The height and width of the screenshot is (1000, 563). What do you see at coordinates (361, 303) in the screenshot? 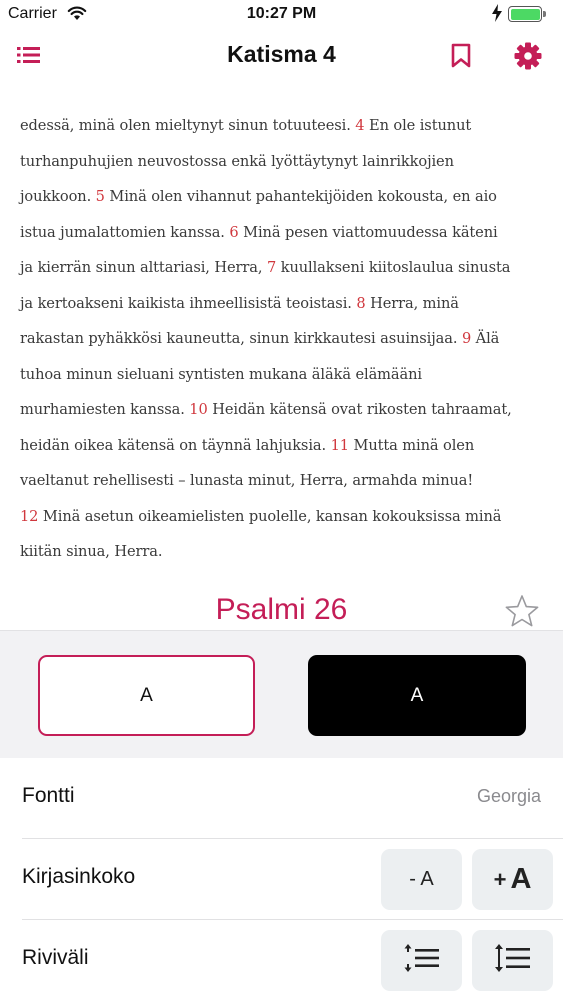
I see `verse-number: 8` at bounding box center [361, 303].